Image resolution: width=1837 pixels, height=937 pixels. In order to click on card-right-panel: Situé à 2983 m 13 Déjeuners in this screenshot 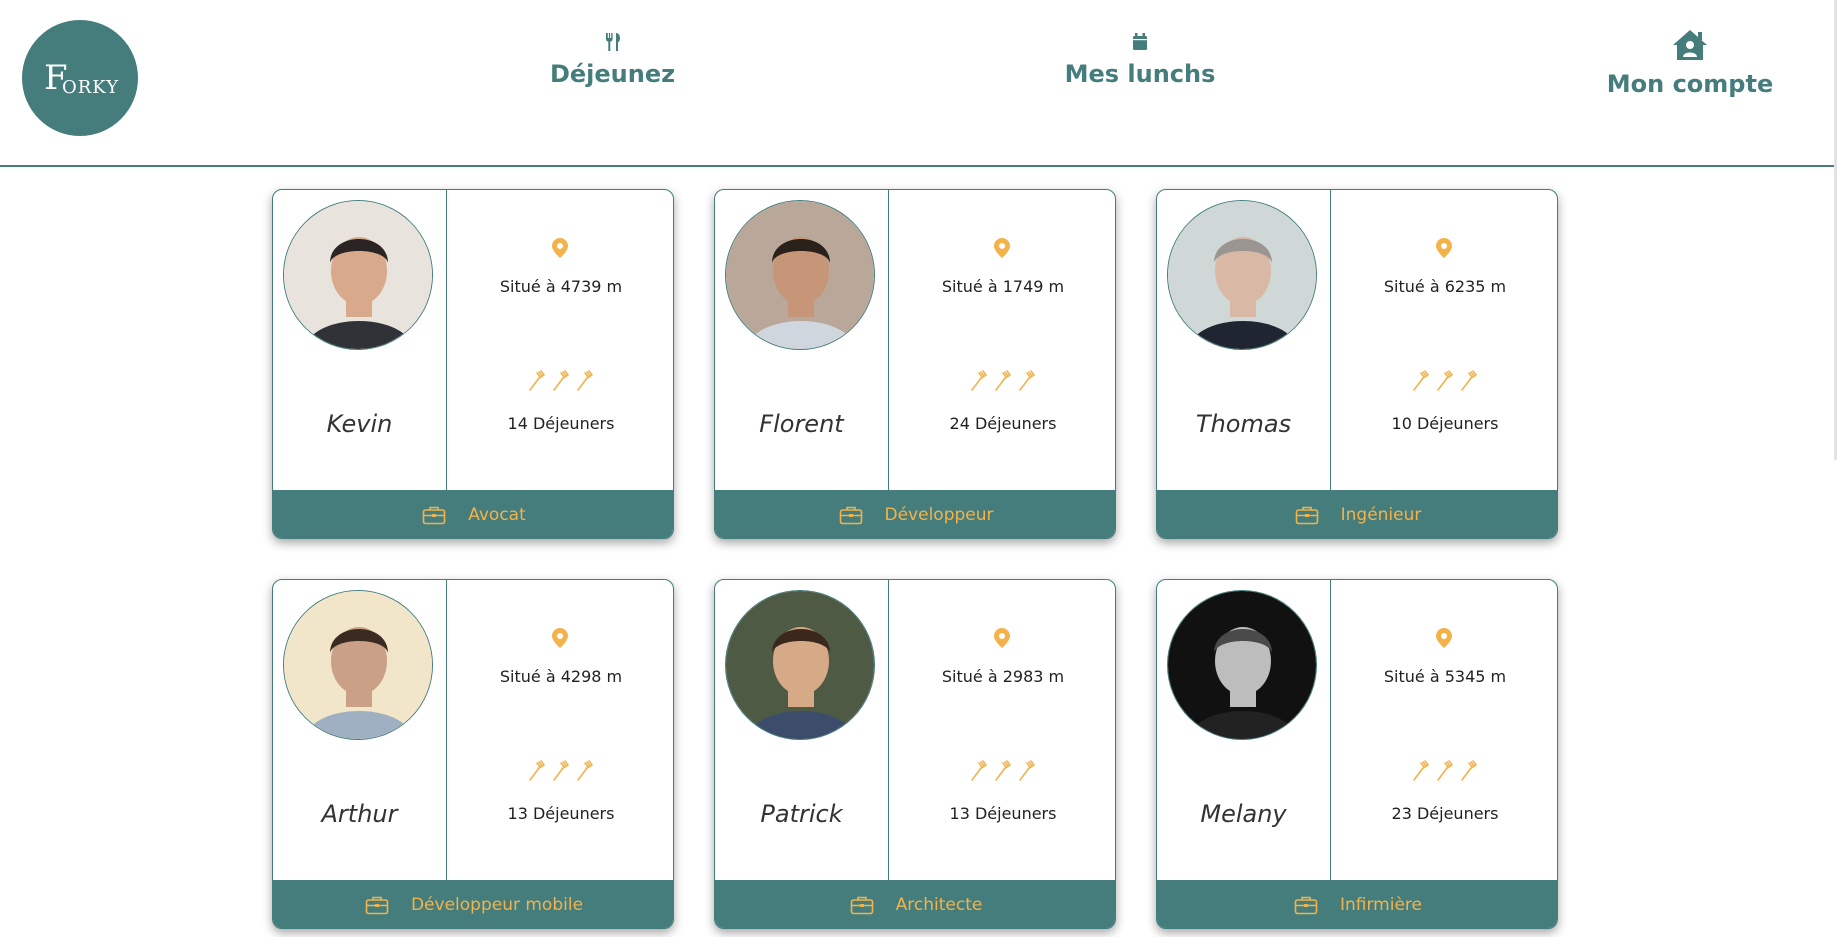, I will do `click(1002, 730)`.